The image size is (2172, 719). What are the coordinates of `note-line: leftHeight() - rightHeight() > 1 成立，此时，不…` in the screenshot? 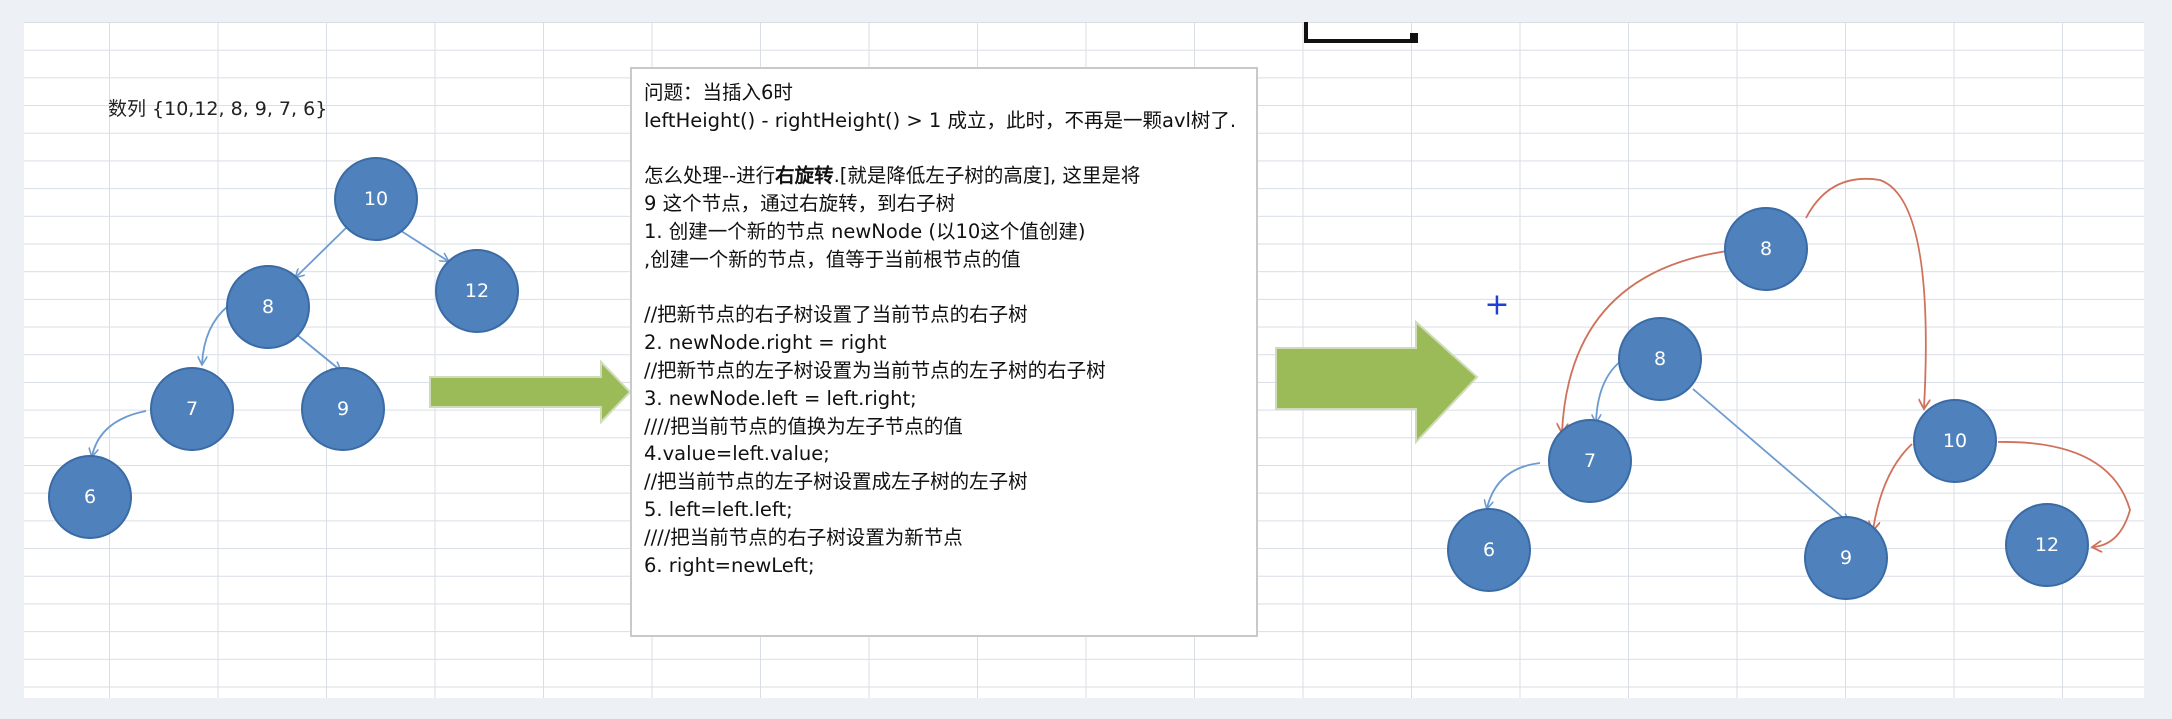 It's located at (940, 120).